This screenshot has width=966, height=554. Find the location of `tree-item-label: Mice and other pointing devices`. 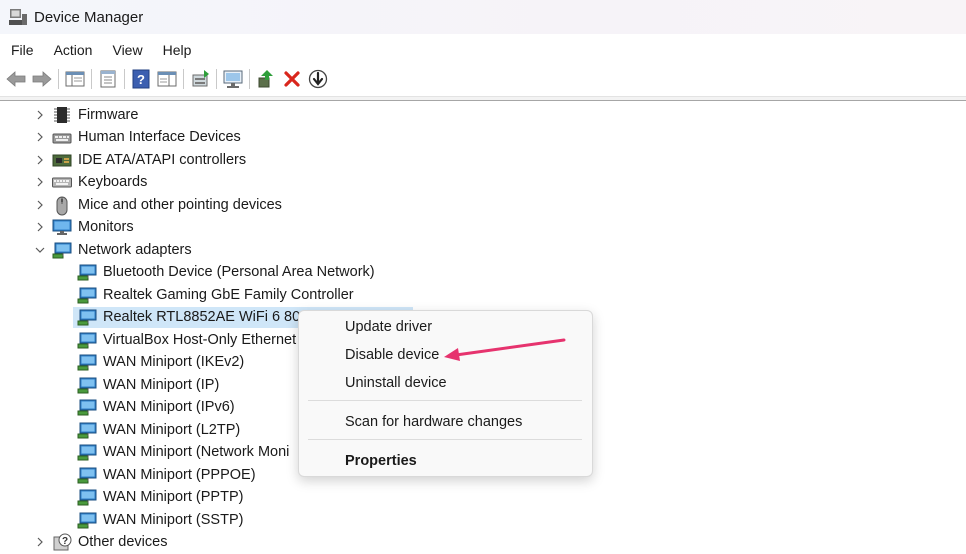

tree-item-label: Mice and other pointing devices is located at coordinates (180, 205).